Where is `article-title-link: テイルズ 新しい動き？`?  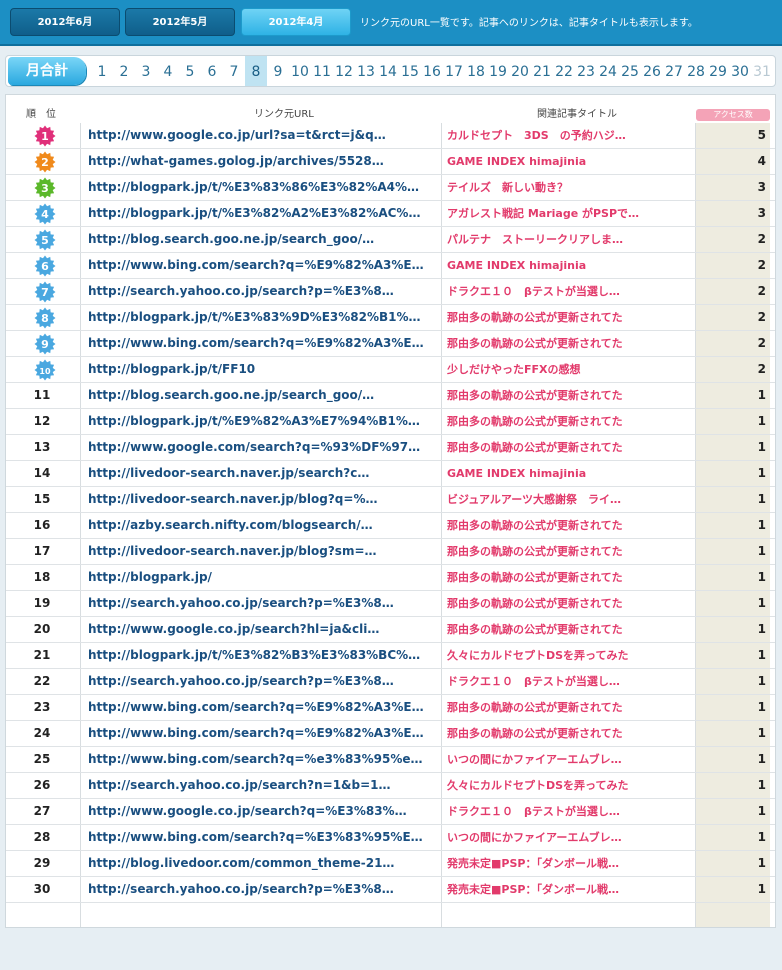 article-title-link: テイルズ 新しい動き？ is located at coordinates (569, 187).